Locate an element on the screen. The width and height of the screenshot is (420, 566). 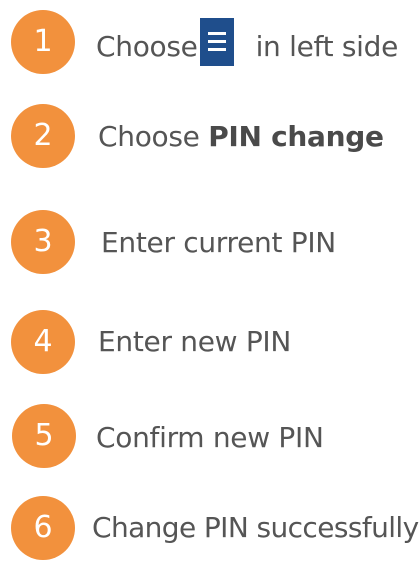
step-number-badge: 6 is located at coordinates (43, 528).